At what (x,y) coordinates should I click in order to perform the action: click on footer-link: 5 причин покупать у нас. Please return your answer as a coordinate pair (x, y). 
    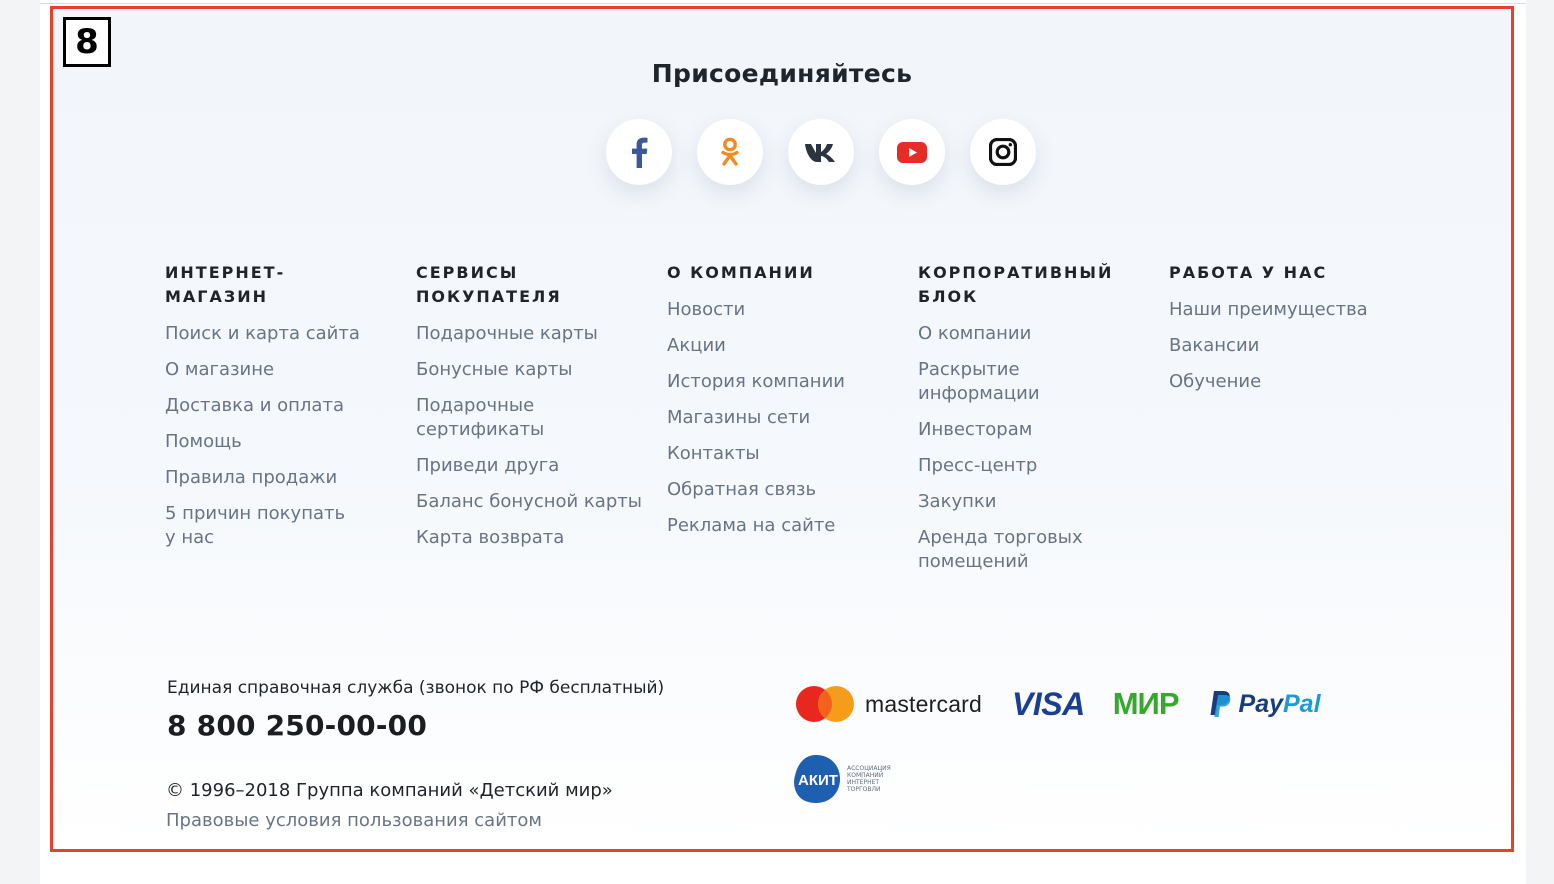
    Looking at the image, I should click on (260, 526).